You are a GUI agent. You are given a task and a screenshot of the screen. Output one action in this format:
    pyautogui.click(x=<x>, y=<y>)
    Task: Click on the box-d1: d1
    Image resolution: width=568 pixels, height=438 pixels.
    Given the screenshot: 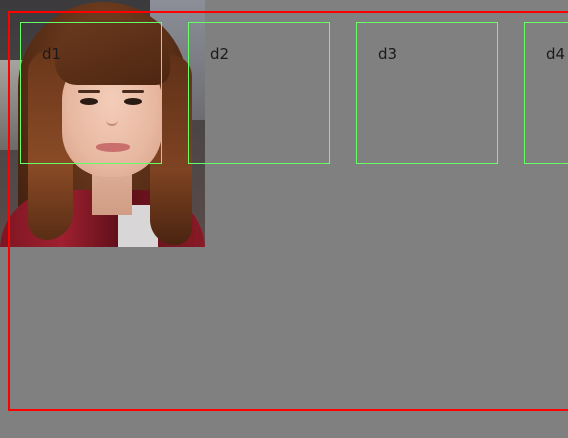 What is the action you would take?
    pyautogui.click(x=91, y=93)
    